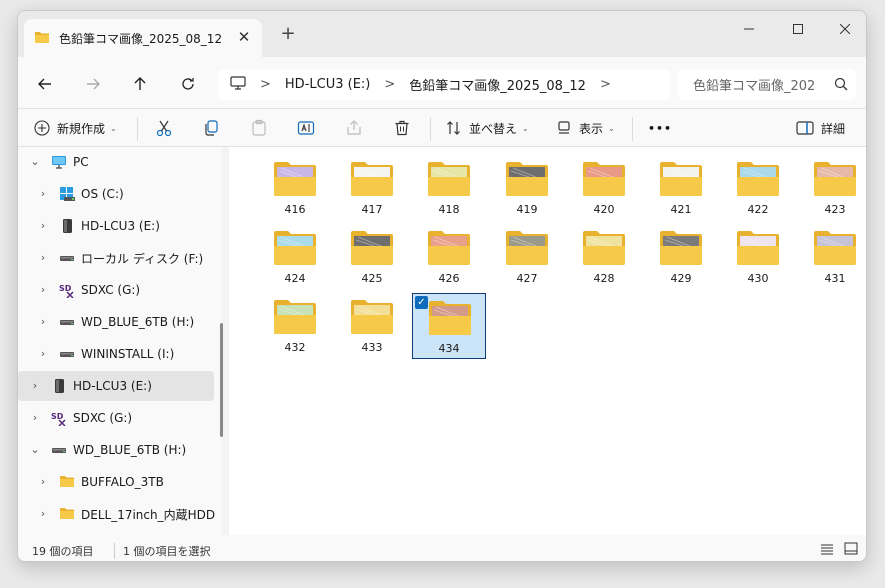  I want to click on delete-button, so click(402, 128).